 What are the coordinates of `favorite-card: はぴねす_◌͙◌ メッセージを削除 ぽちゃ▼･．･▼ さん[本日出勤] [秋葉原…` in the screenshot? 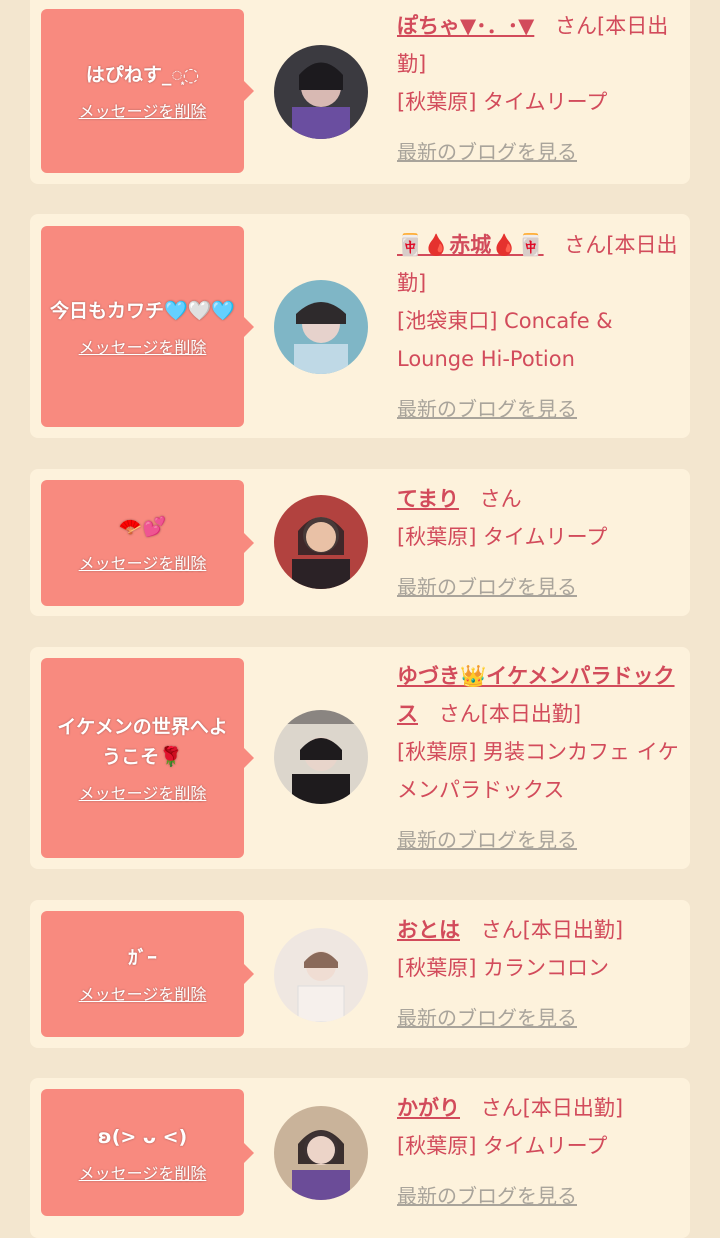 It's located at (360, 92).